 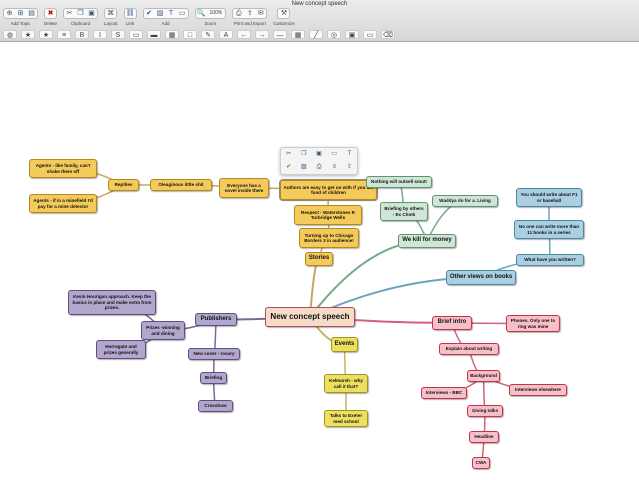 What do you see at coordinates (550, 260) in the screenshot?
I see `topic-written: What have you written?` at bounding box center [550, 260].